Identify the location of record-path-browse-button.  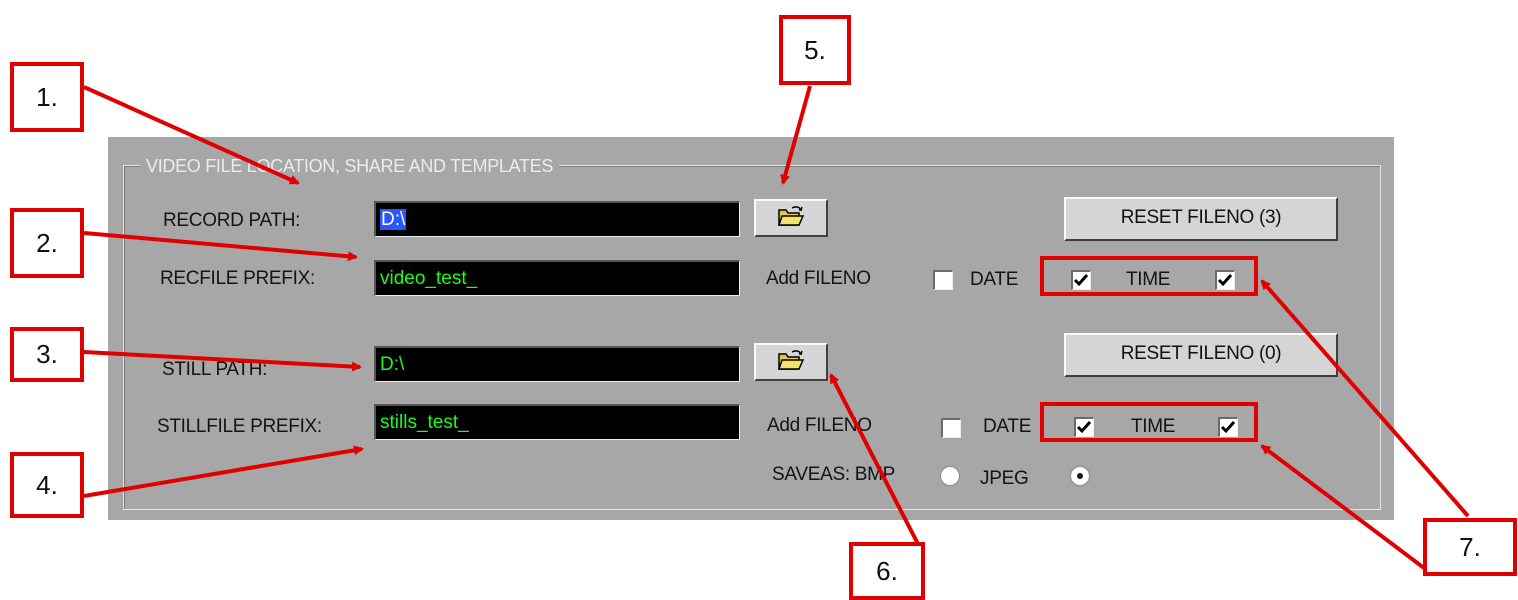
(791, 218).